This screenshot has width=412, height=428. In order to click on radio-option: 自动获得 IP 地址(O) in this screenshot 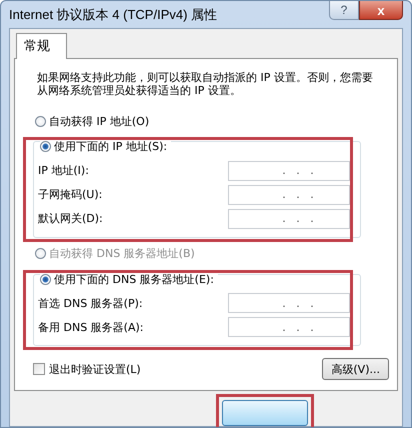, I will do `click(198, 121)`.